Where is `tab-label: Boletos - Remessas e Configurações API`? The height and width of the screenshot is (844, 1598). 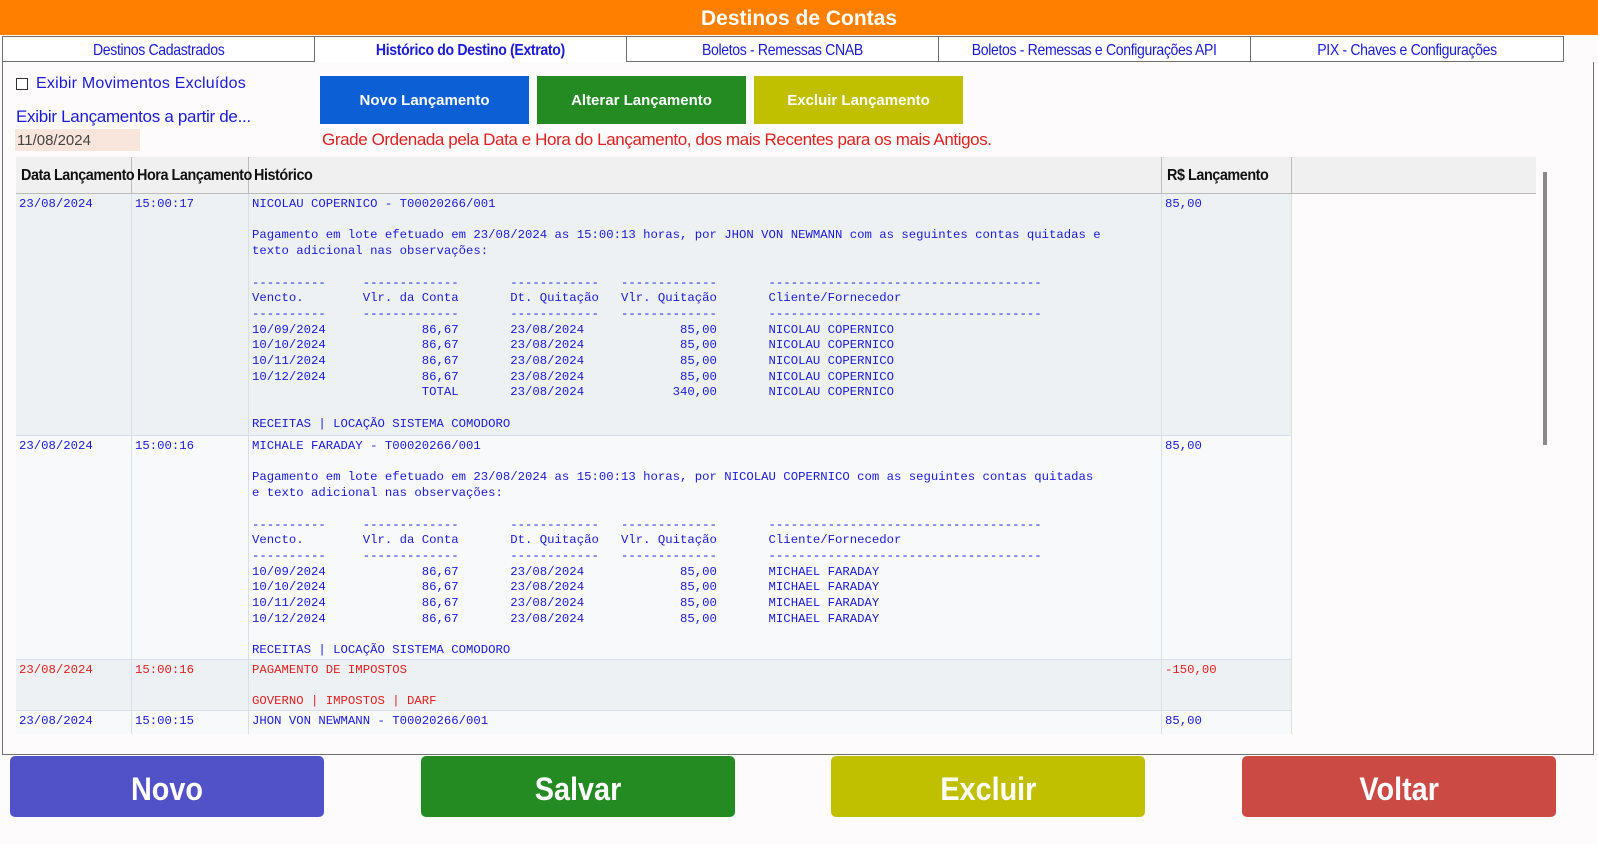
tab-label: Boletos - Remessas e Configurações API is located at coordinates (1094, 50).